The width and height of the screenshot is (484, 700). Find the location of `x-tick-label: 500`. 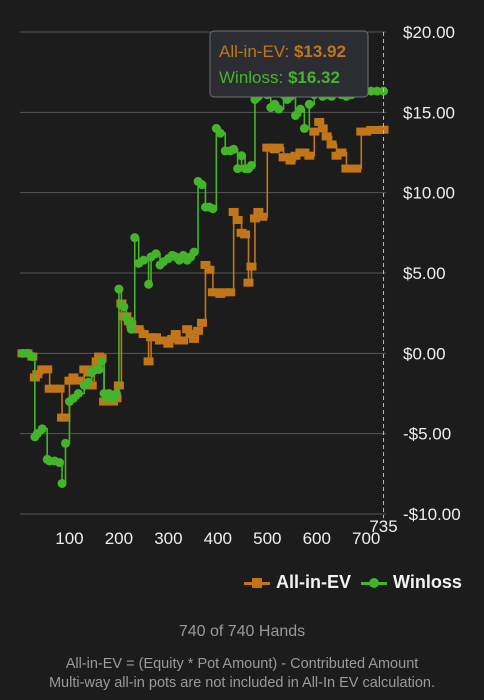

x-tick-label: 500 is located at coordinates (267, 538).